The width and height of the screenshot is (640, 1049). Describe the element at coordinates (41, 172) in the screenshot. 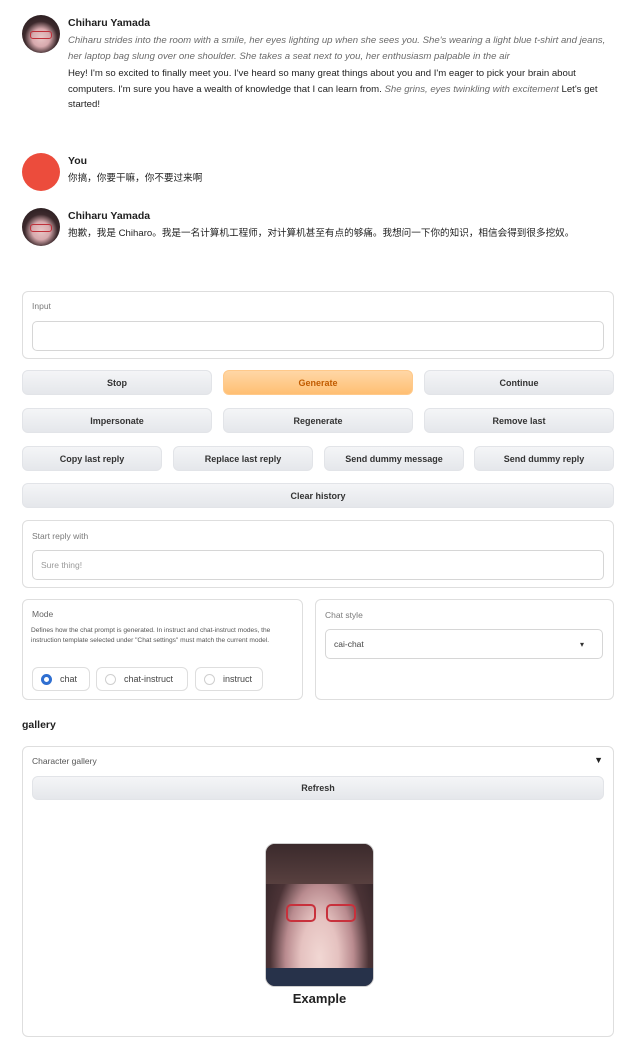

I see `user-avatar` at that location.